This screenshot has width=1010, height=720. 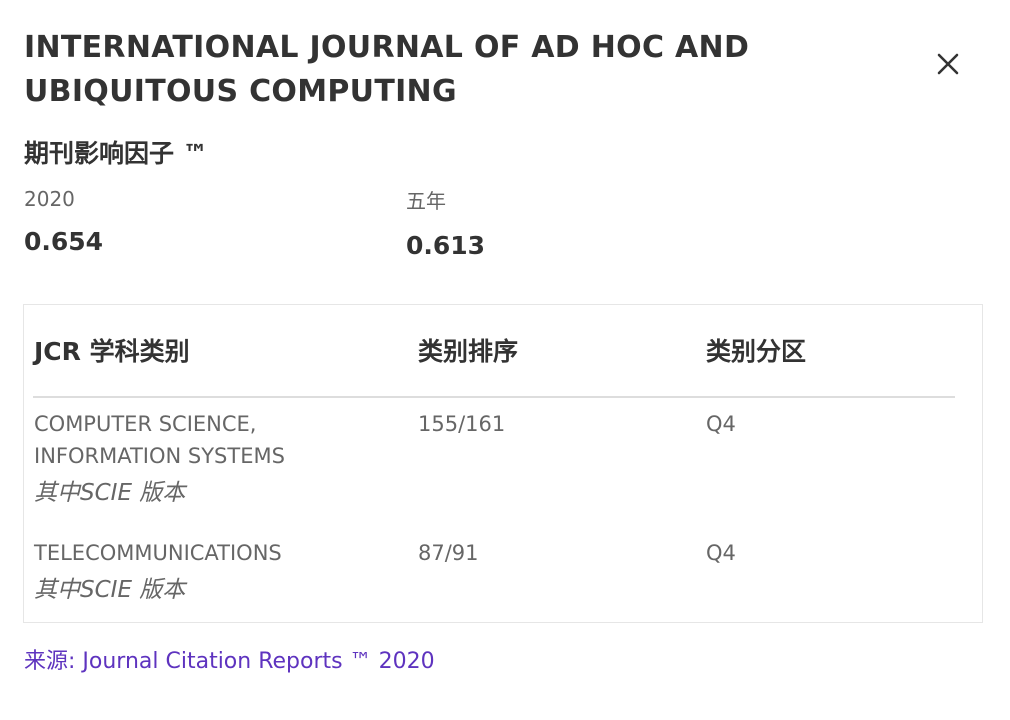 I want to click on table-header-quartile: 类别分区, so click(x=756, y=351).